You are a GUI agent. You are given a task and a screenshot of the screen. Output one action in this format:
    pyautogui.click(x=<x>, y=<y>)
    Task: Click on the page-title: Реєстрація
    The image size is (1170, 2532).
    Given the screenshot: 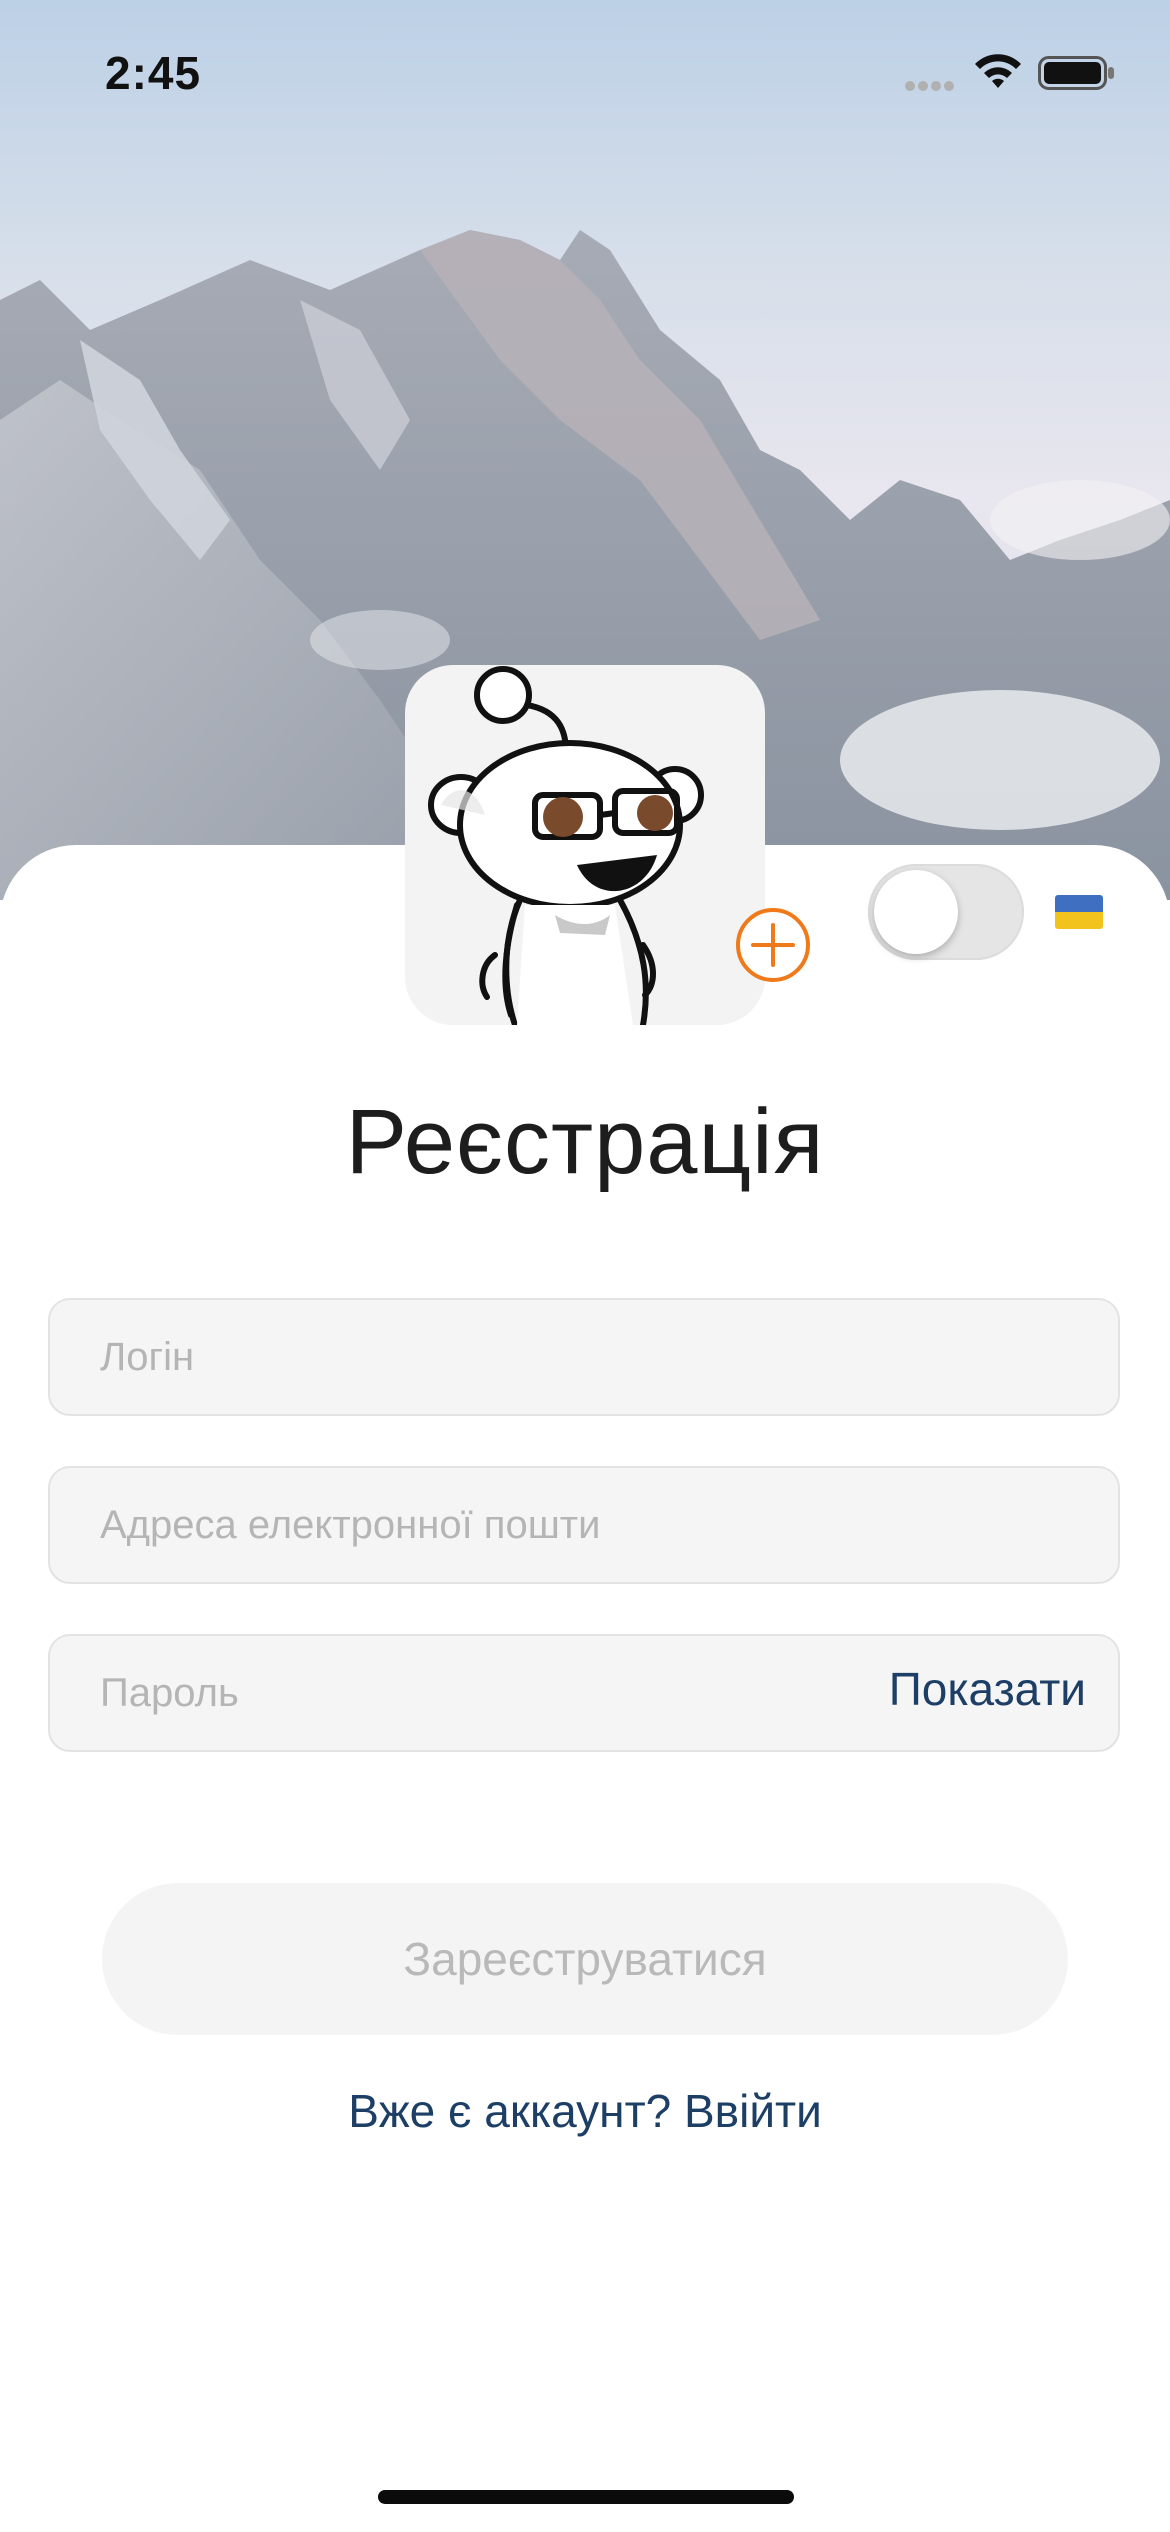 What is the action you would take?
    pyautogui.click(x=585, y=1142)
    